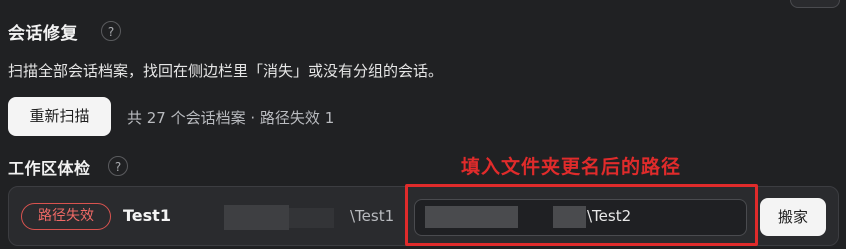 The height and width of the screenshot is (249, 846). What do you see at coordinates (59, 116) in the screenshot?
I see `rescan-button: 重新扫描` at bounding box center [59, 116].